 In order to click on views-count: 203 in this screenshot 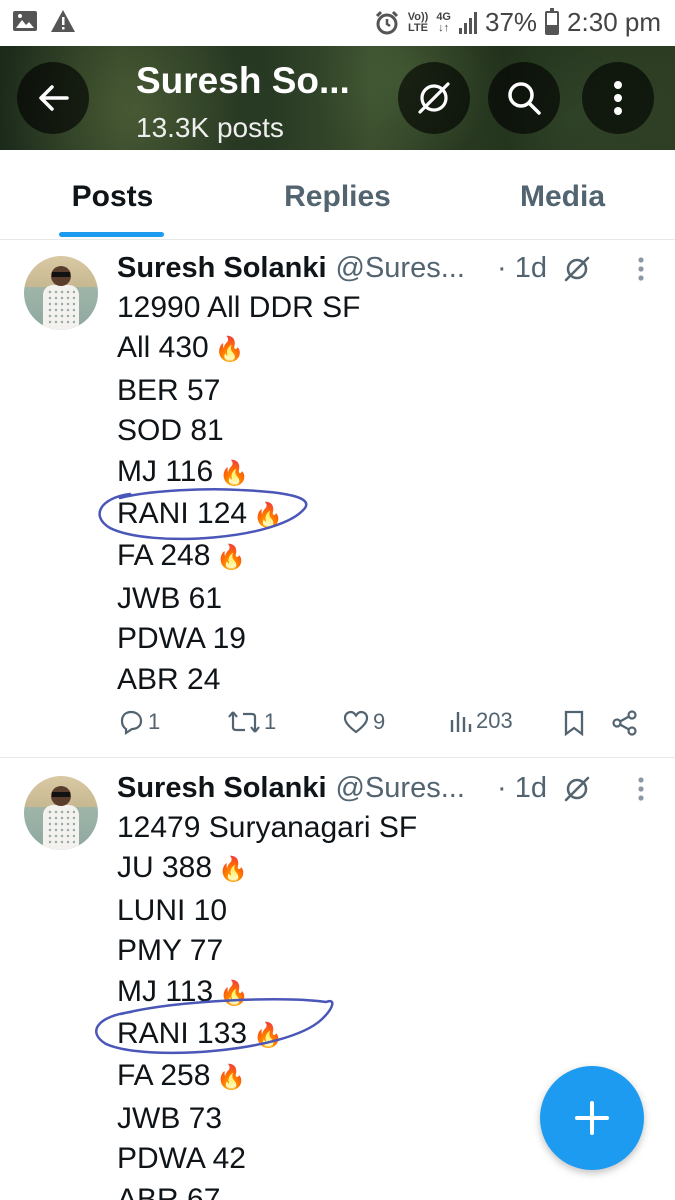, I will do `click(494, 720)`.